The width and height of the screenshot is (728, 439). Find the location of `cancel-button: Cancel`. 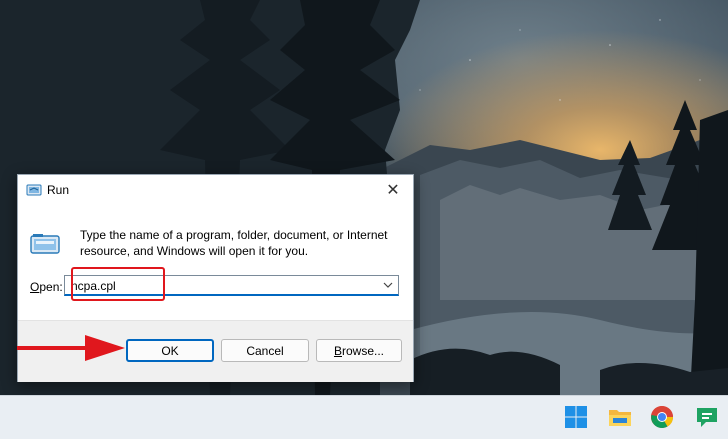

cancel-button: Cancel is located at coordinates (265, 350).